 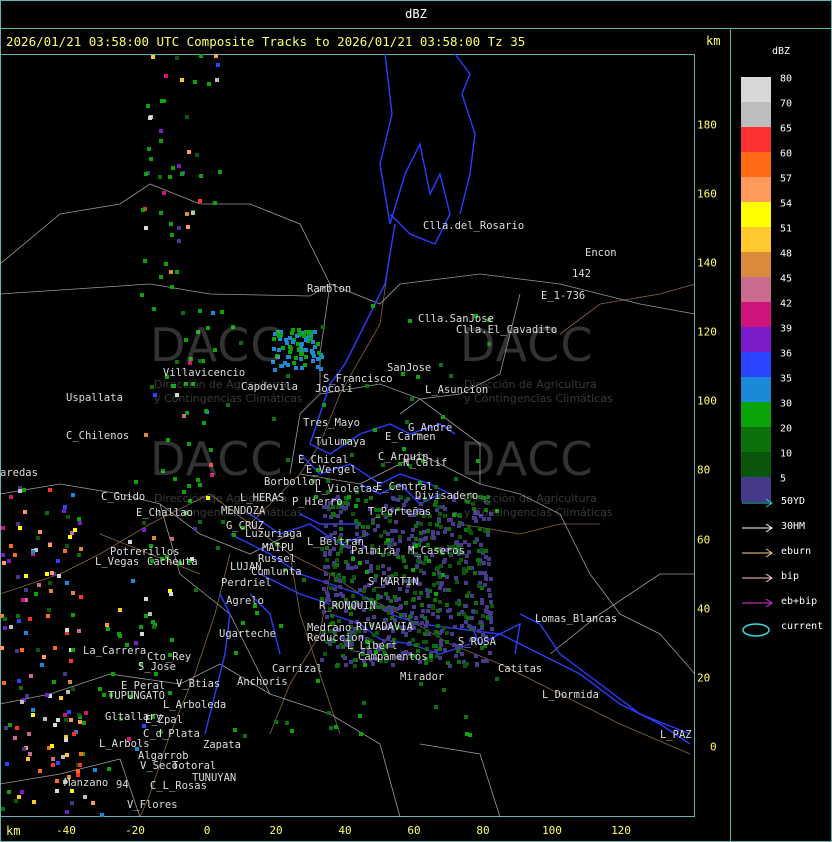 I want to click on place-label: E_Zpal, so click(x=164, y=720).